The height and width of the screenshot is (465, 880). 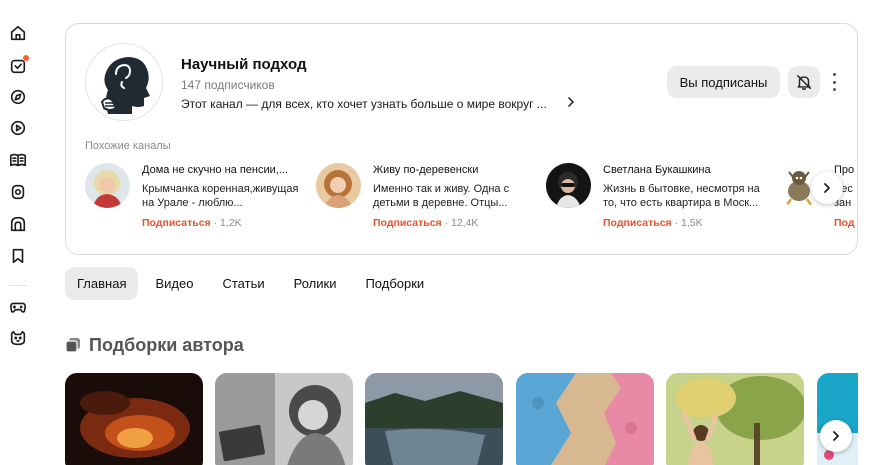 I want to click on channel-title: Научный подход, so click(x=244, y=64).